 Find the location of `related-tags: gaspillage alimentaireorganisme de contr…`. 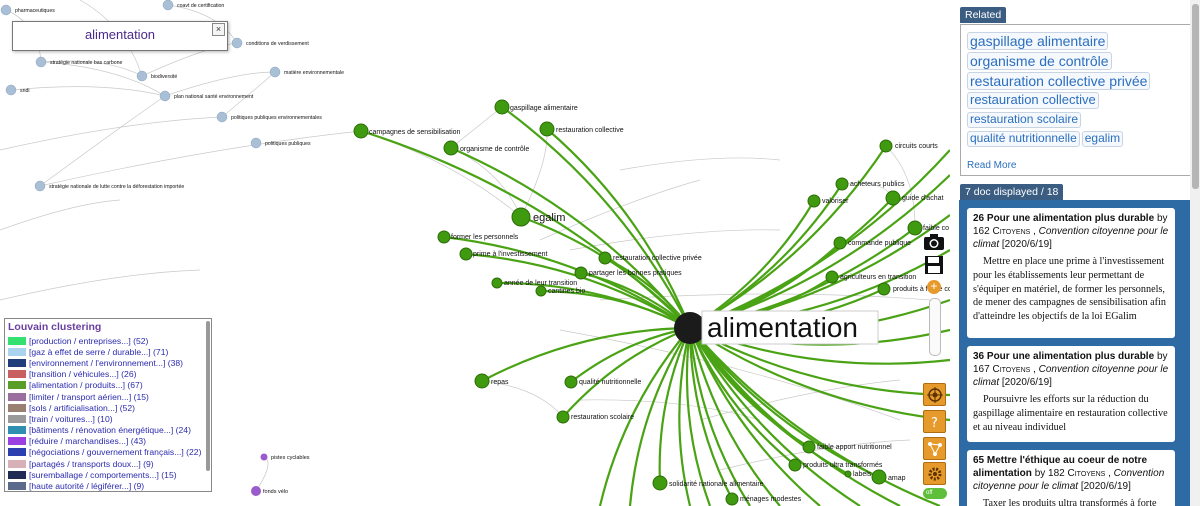

related-tags: gaspillage alimentaireorganisme de contr… is located at coordinates (1075, 86).